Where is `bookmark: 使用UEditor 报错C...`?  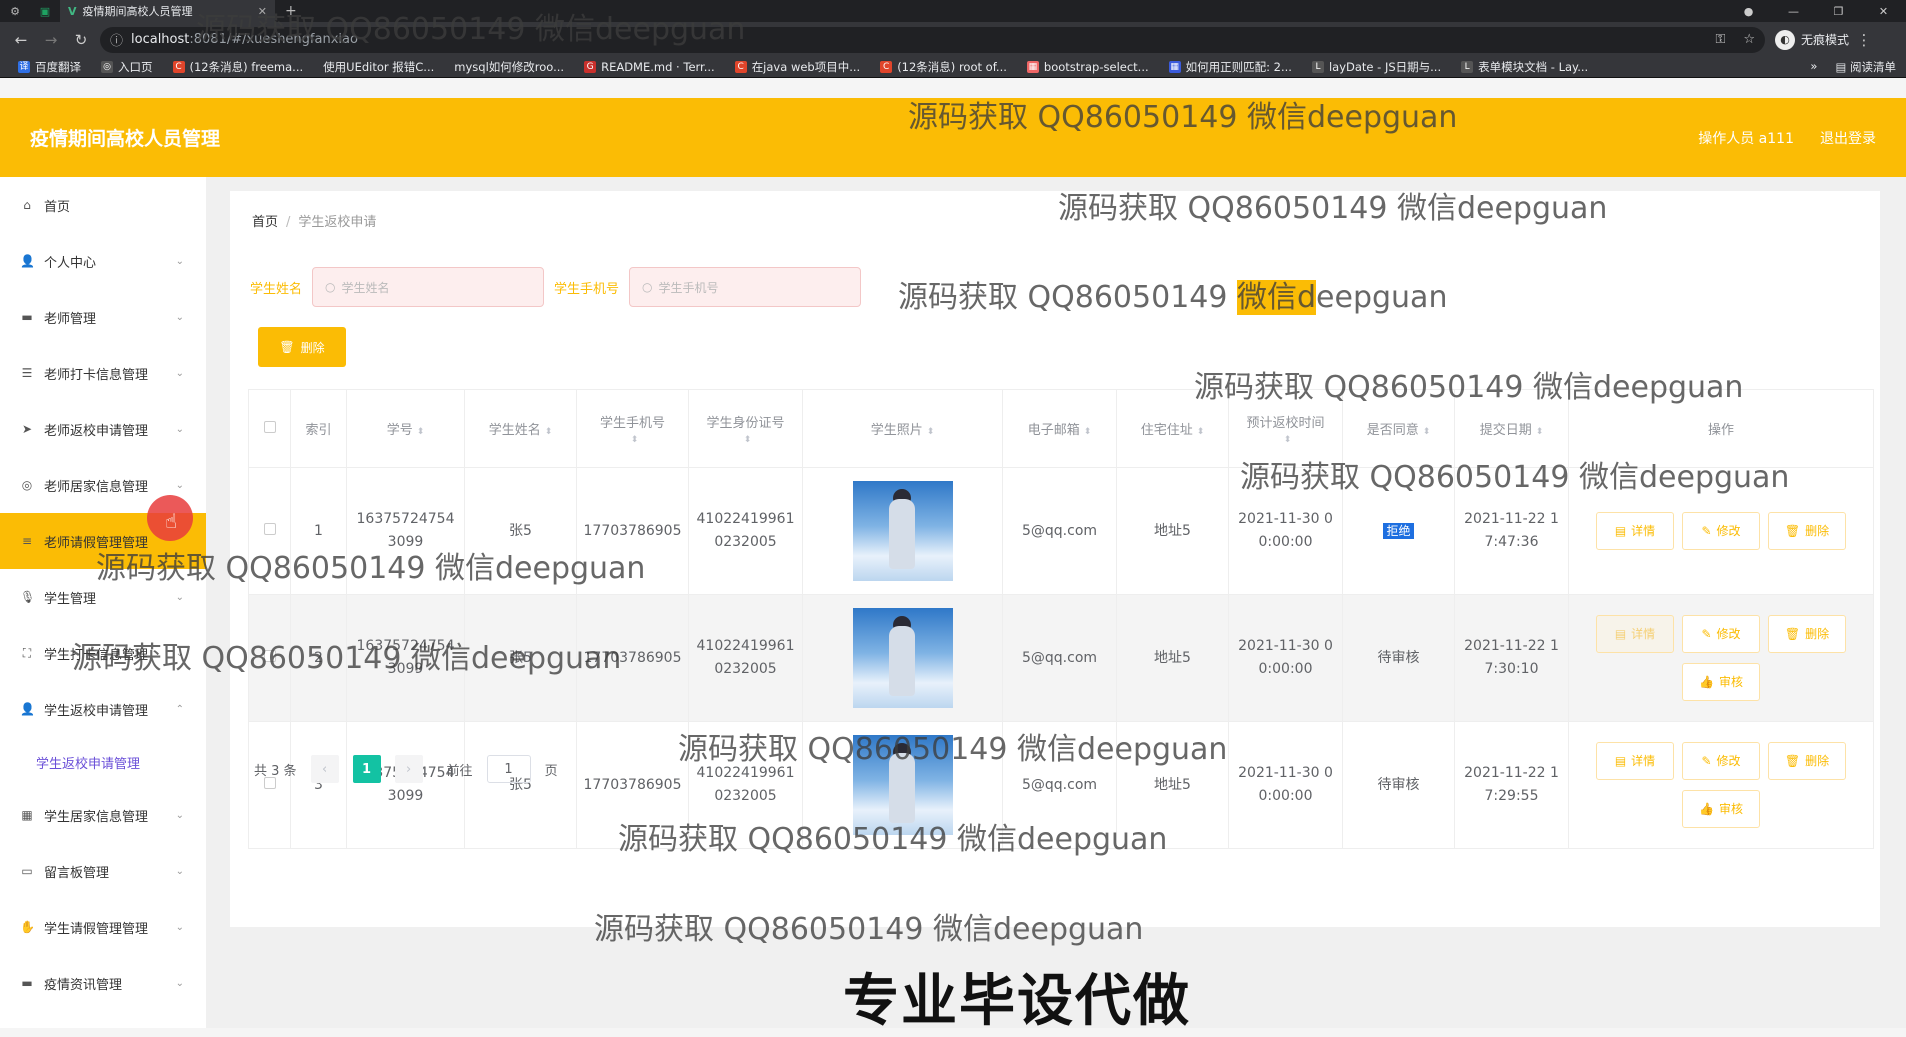
bookmark: 使用UEditor 报错C... is located at coordinates (378, 67).